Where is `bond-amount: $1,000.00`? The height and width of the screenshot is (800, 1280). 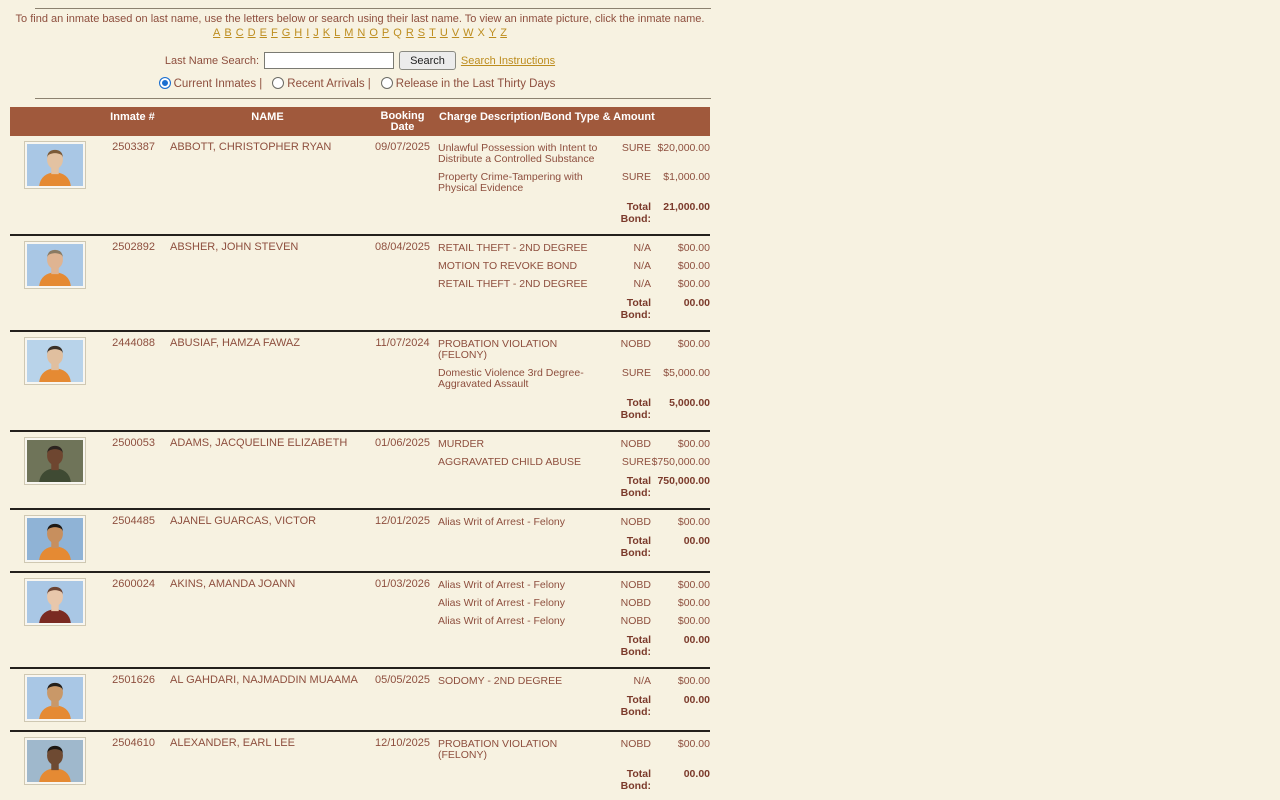 bond-amount: $1,000.00 is located at coordinates (686, 177).